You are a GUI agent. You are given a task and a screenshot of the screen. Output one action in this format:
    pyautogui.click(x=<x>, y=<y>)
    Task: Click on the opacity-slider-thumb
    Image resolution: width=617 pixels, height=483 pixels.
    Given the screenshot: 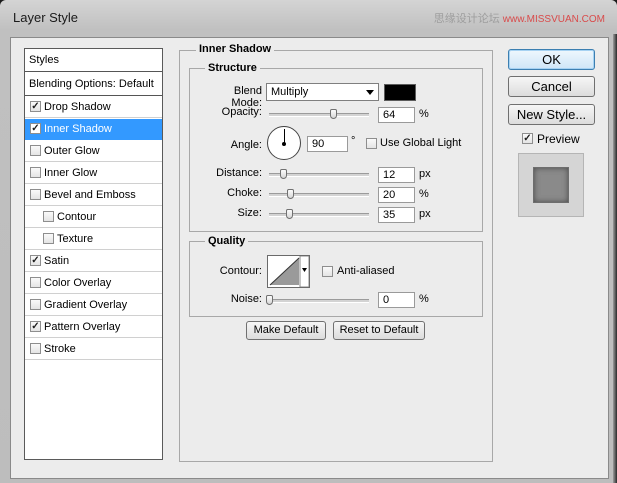 What is the action you would take?
    pyautogui.click(x=333, y=114)
    